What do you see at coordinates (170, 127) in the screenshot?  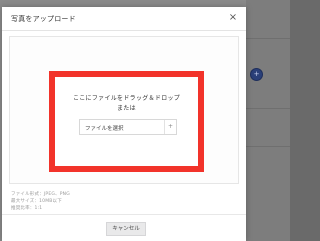 I see `plus-icon: +` at bounding box center [170, 127].